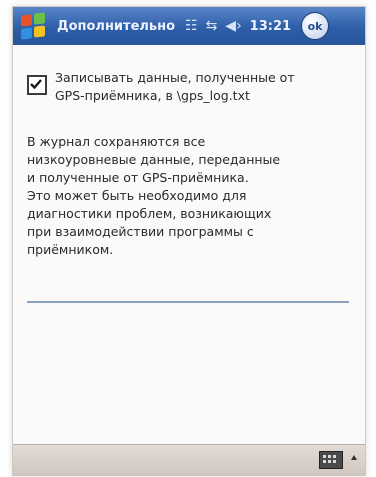 Image resolution: width=376 pixels, height=477 pixels. I want to click on menu-bar, so click(189, 459).